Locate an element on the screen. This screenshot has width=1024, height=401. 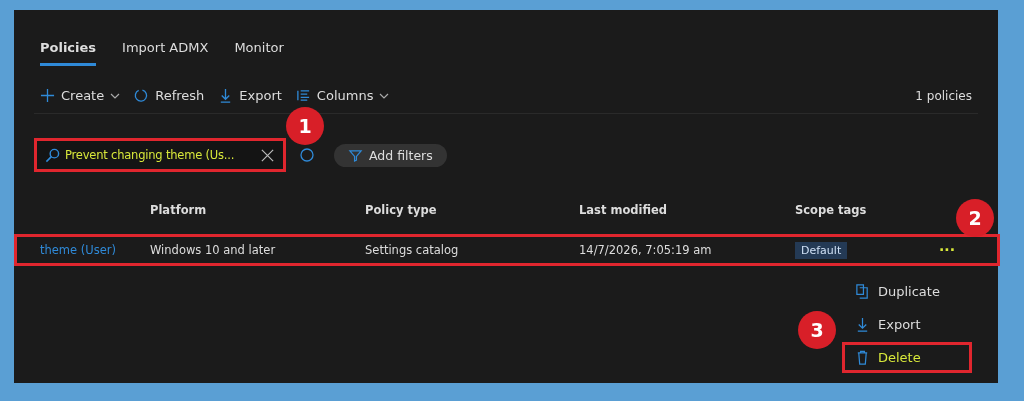
toolbar-button: Refresh is located at coordinates (169, 95).